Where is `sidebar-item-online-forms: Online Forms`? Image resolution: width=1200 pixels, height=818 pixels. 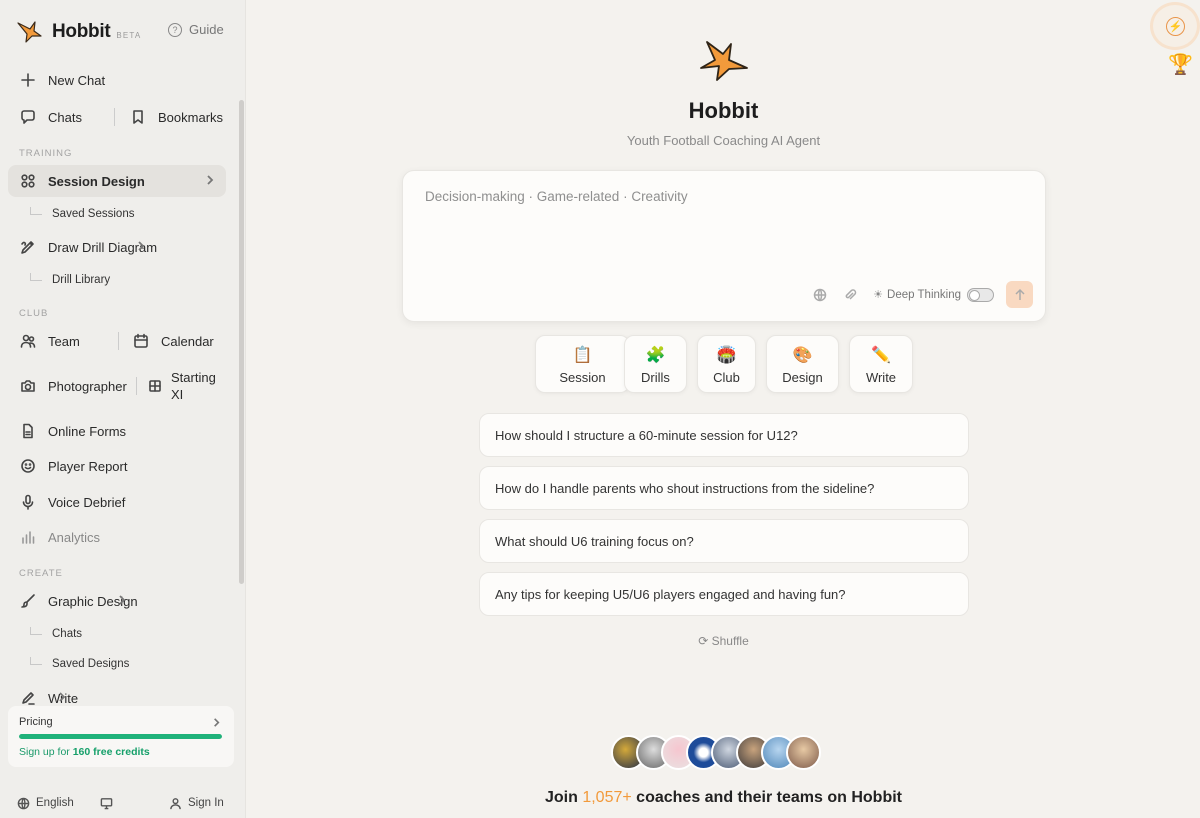 sidebar-item-online-forms: Online Forms is located at coordinates (67, 431).